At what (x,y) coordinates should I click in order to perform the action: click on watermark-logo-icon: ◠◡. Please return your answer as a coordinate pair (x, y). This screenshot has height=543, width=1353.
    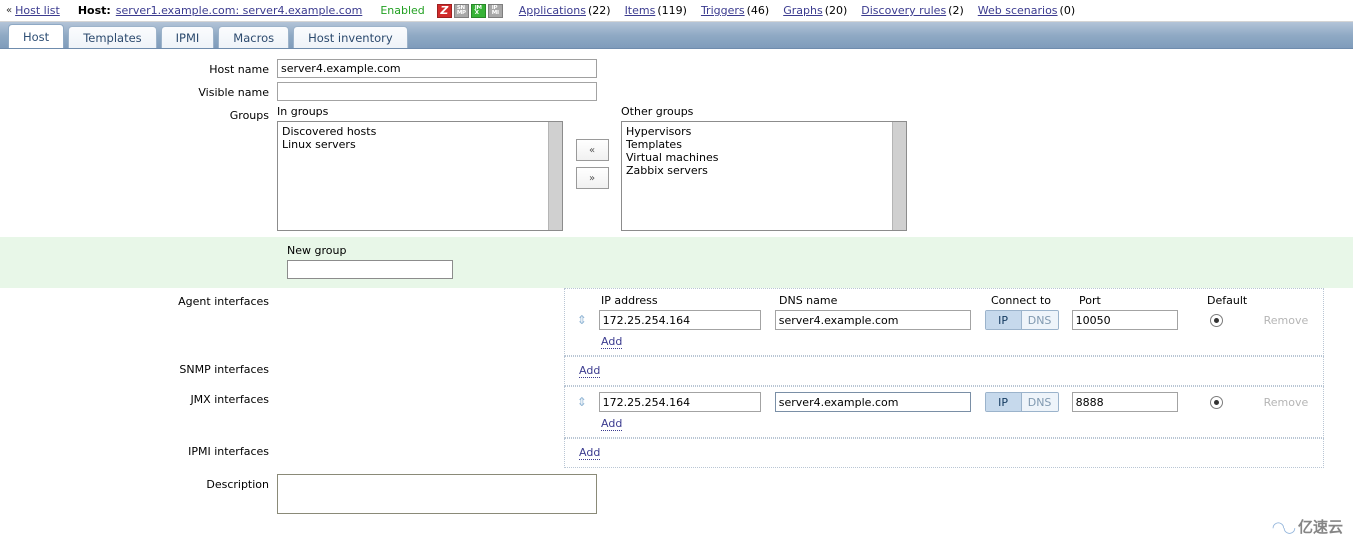
    Looking at the image, I should click on (1283, 526).